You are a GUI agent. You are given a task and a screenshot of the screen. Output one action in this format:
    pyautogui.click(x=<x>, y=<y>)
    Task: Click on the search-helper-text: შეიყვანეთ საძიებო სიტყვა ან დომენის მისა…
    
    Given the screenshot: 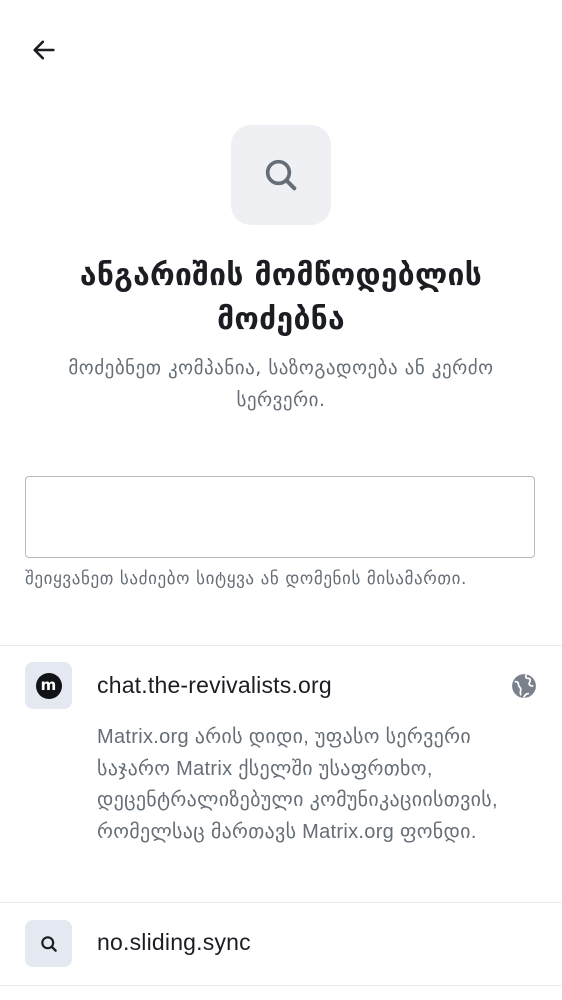 What is the action you would take?
    pyautogui.click(x=246, y=579)
    